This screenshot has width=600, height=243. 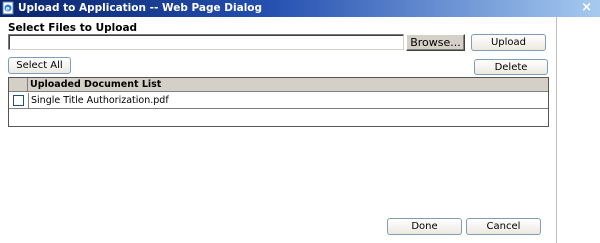 I want to click on header-checkbox-column, so click(x=18, y=85).